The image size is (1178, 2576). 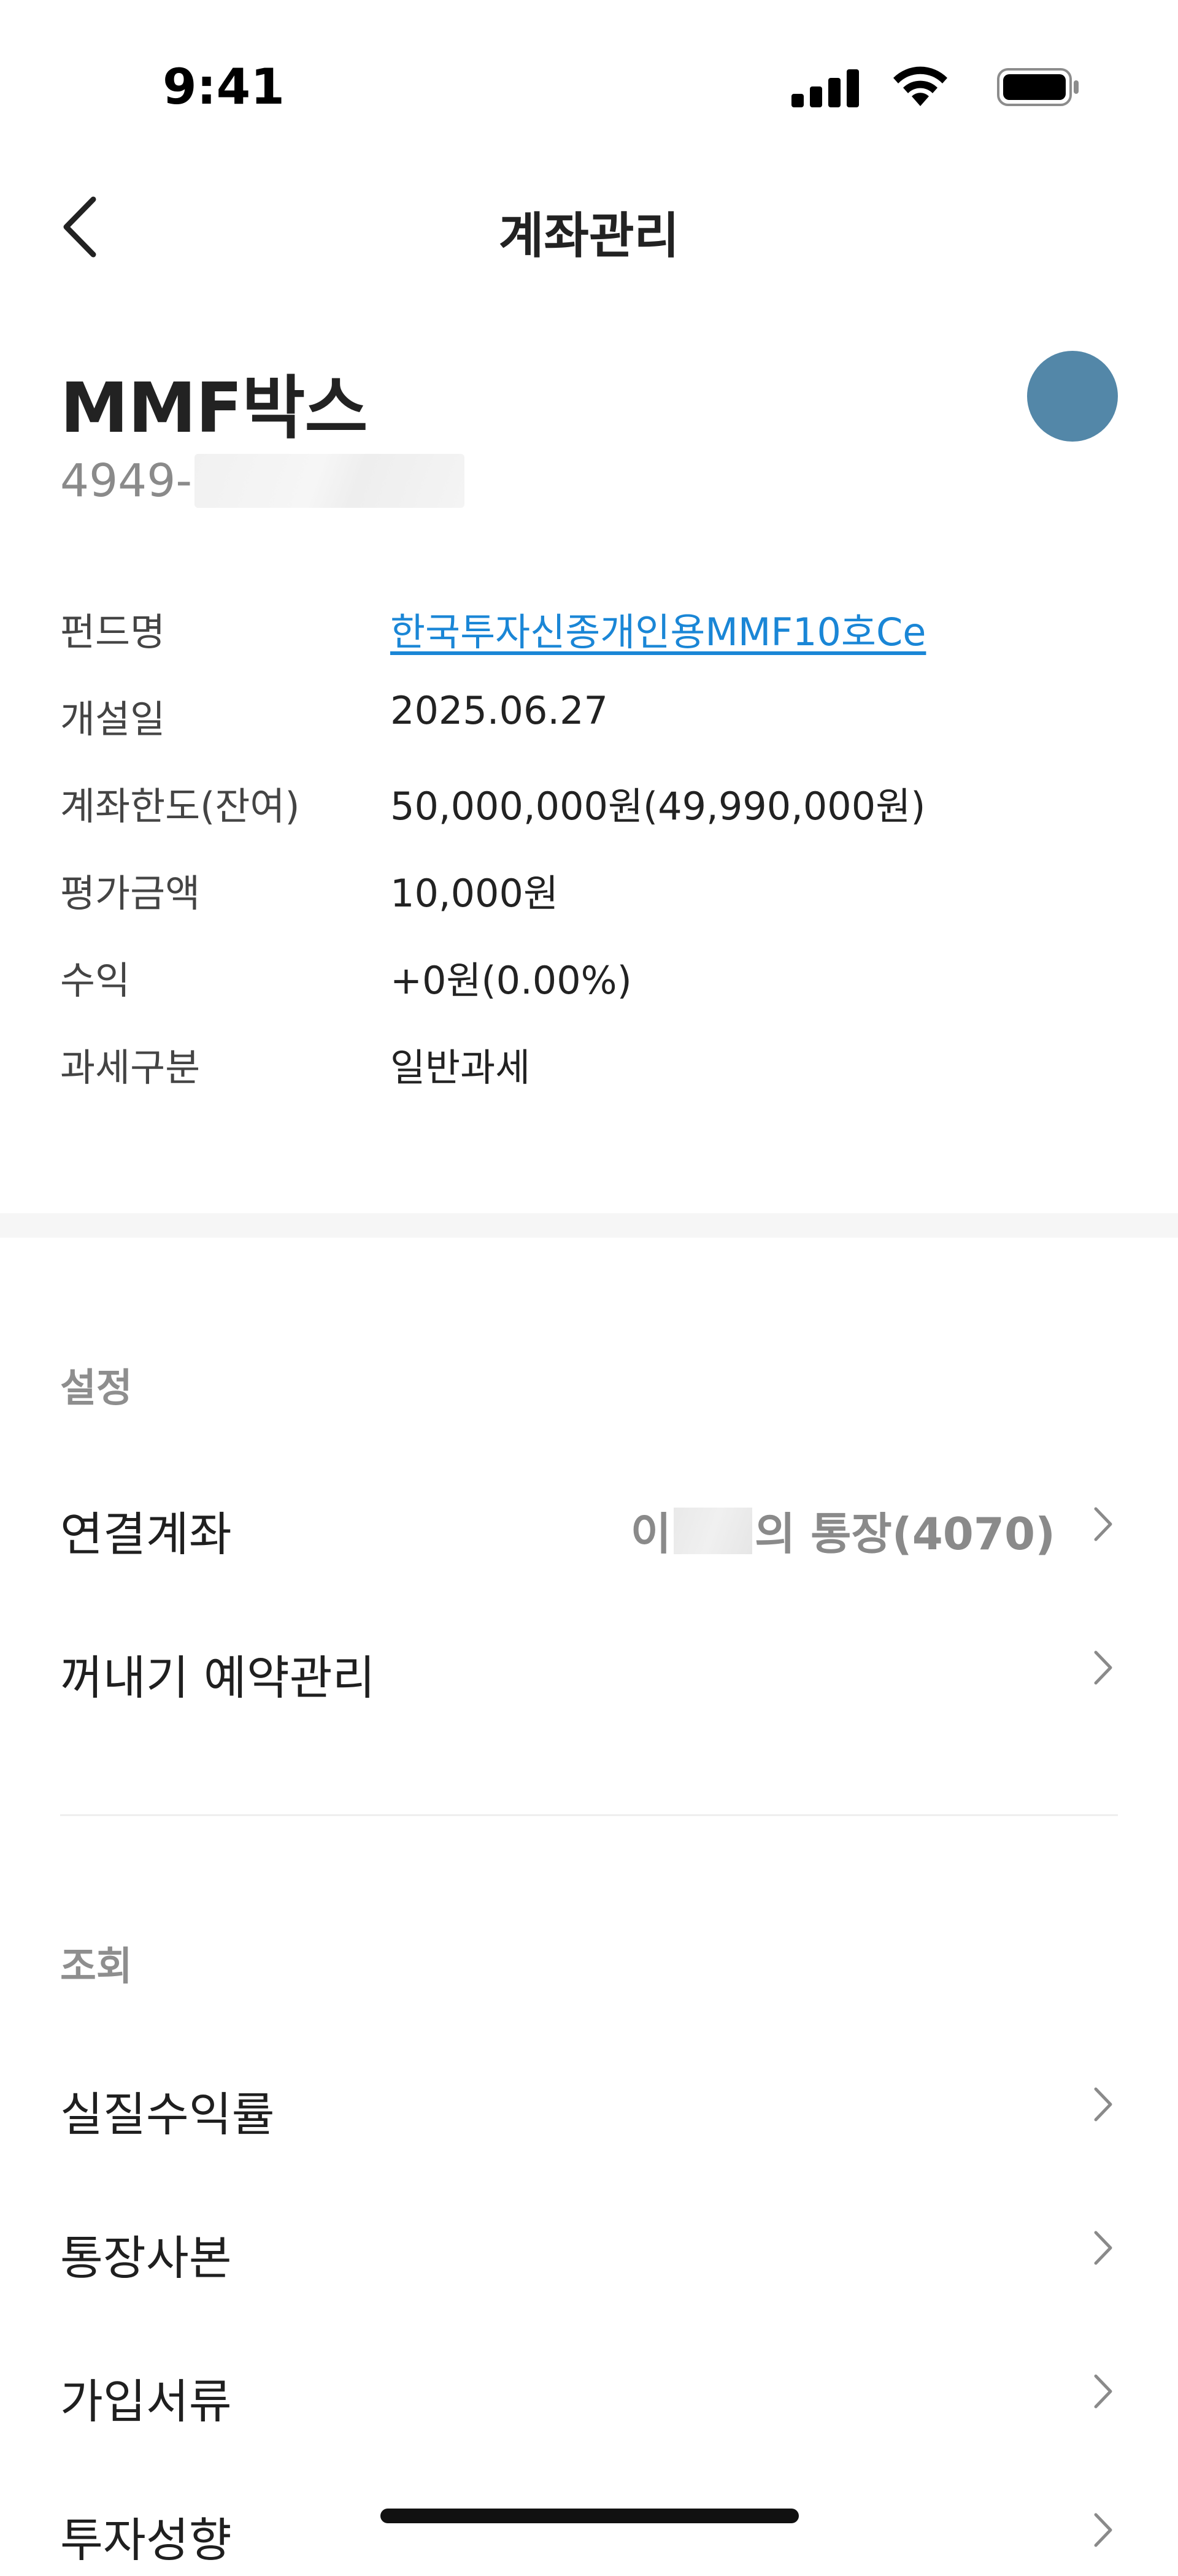 I want to click on info-label: 개설일, so click(x=113, y=719).